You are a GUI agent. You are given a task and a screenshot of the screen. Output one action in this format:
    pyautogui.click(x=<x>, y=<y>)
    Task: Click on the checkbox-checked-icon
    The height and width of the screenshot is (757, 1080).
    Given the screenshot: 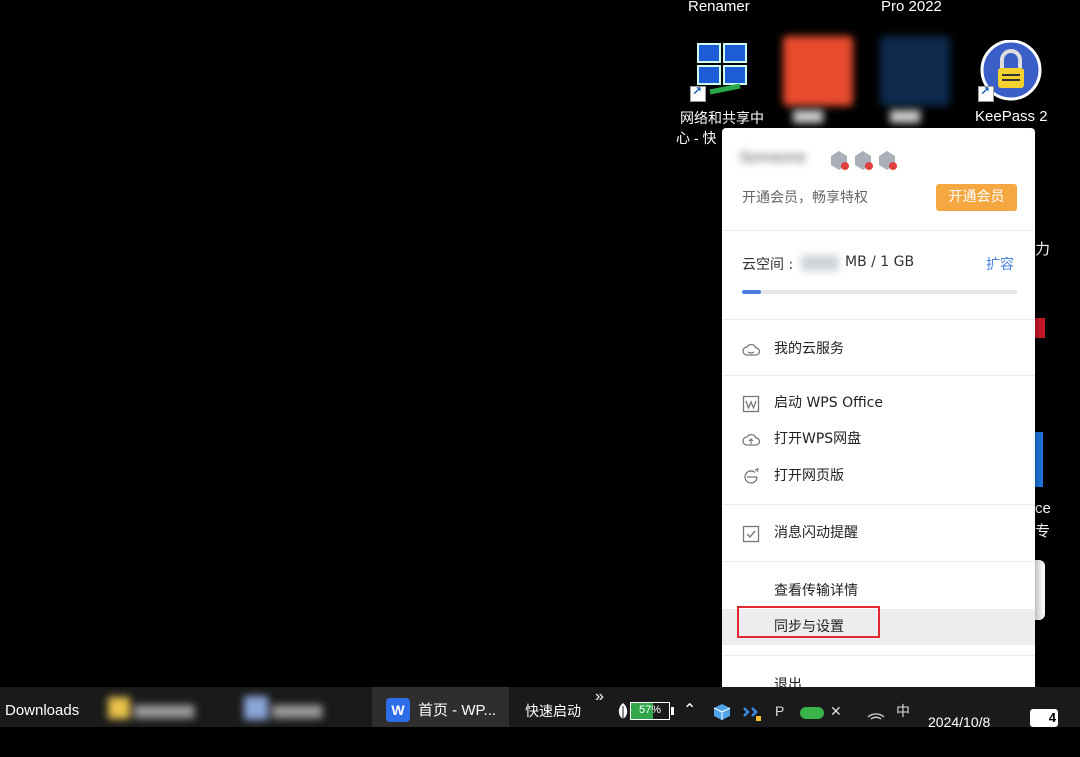 What is the action you would take?
    pyautogui.click(x=751, y=534)
    